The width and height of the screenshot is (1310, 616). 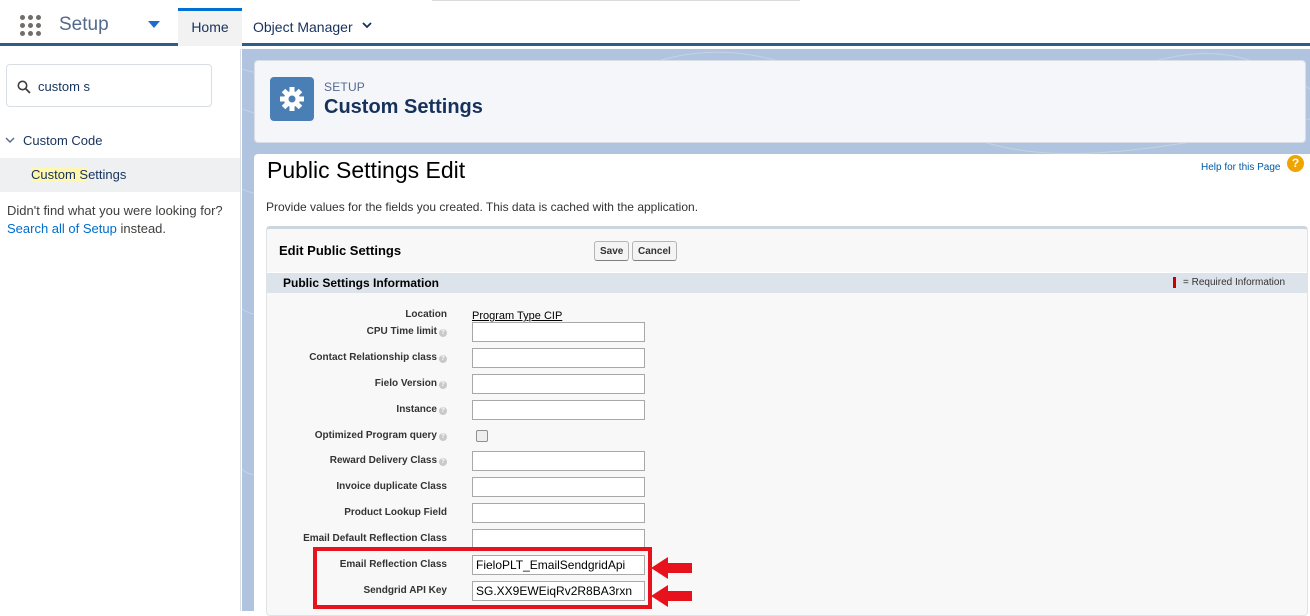 I want to click on search-all-setup-link: Search all of Setup, so click(x=62, y=228).